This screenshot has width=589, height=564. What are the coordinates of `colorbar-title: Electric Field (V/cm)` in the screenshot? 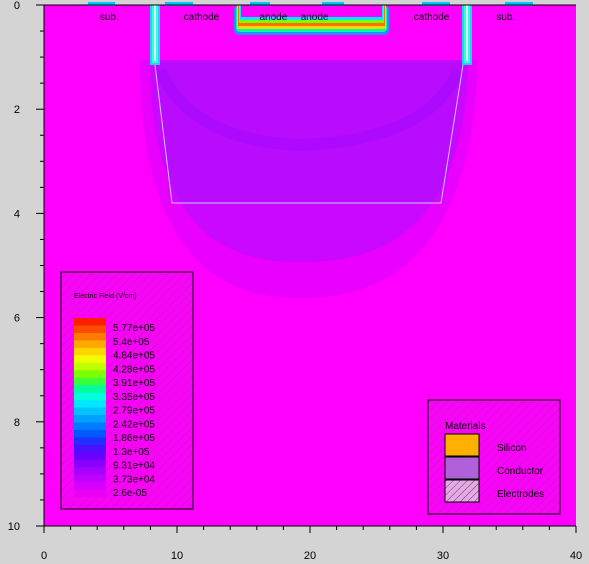 It's located at (105, 296).